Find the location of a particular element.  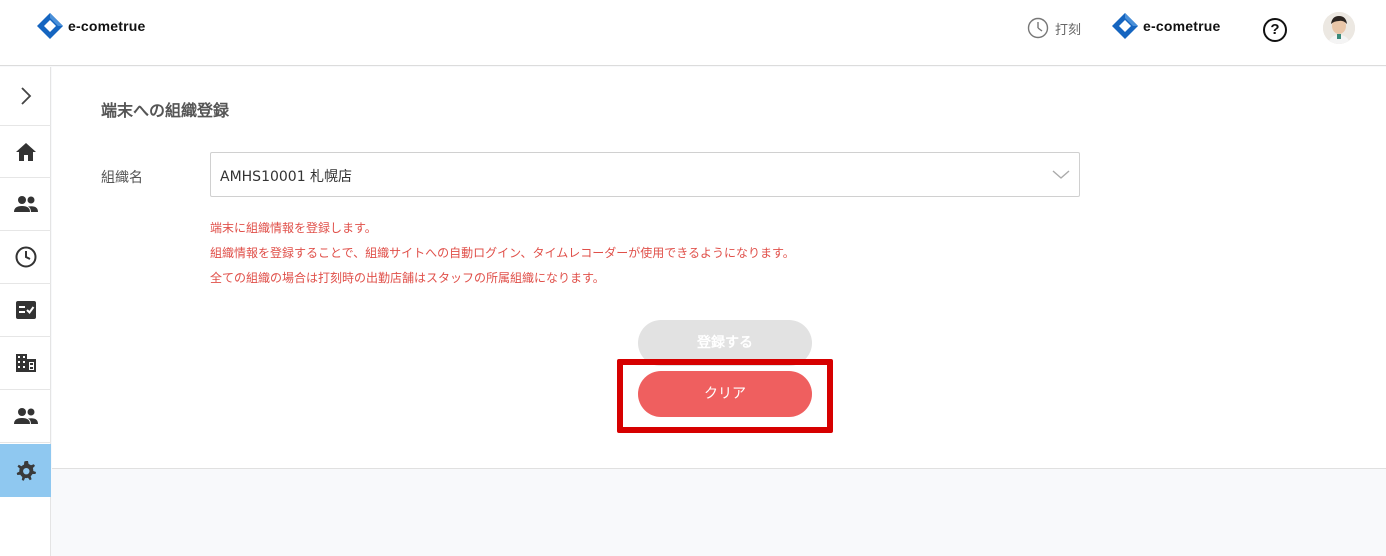

sidebar is located at coordinates (25, 311).